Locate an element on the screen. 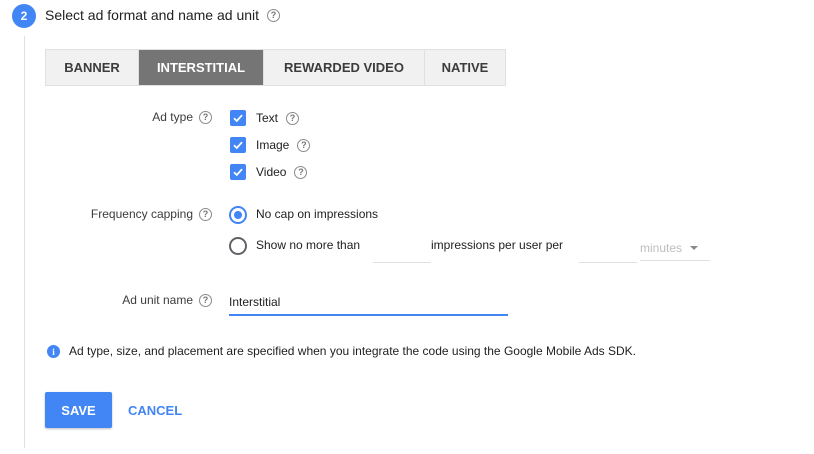 Image resolution: width=814 pixels, height=454 pixels. period-count-input is located at coordinates (608, 249).